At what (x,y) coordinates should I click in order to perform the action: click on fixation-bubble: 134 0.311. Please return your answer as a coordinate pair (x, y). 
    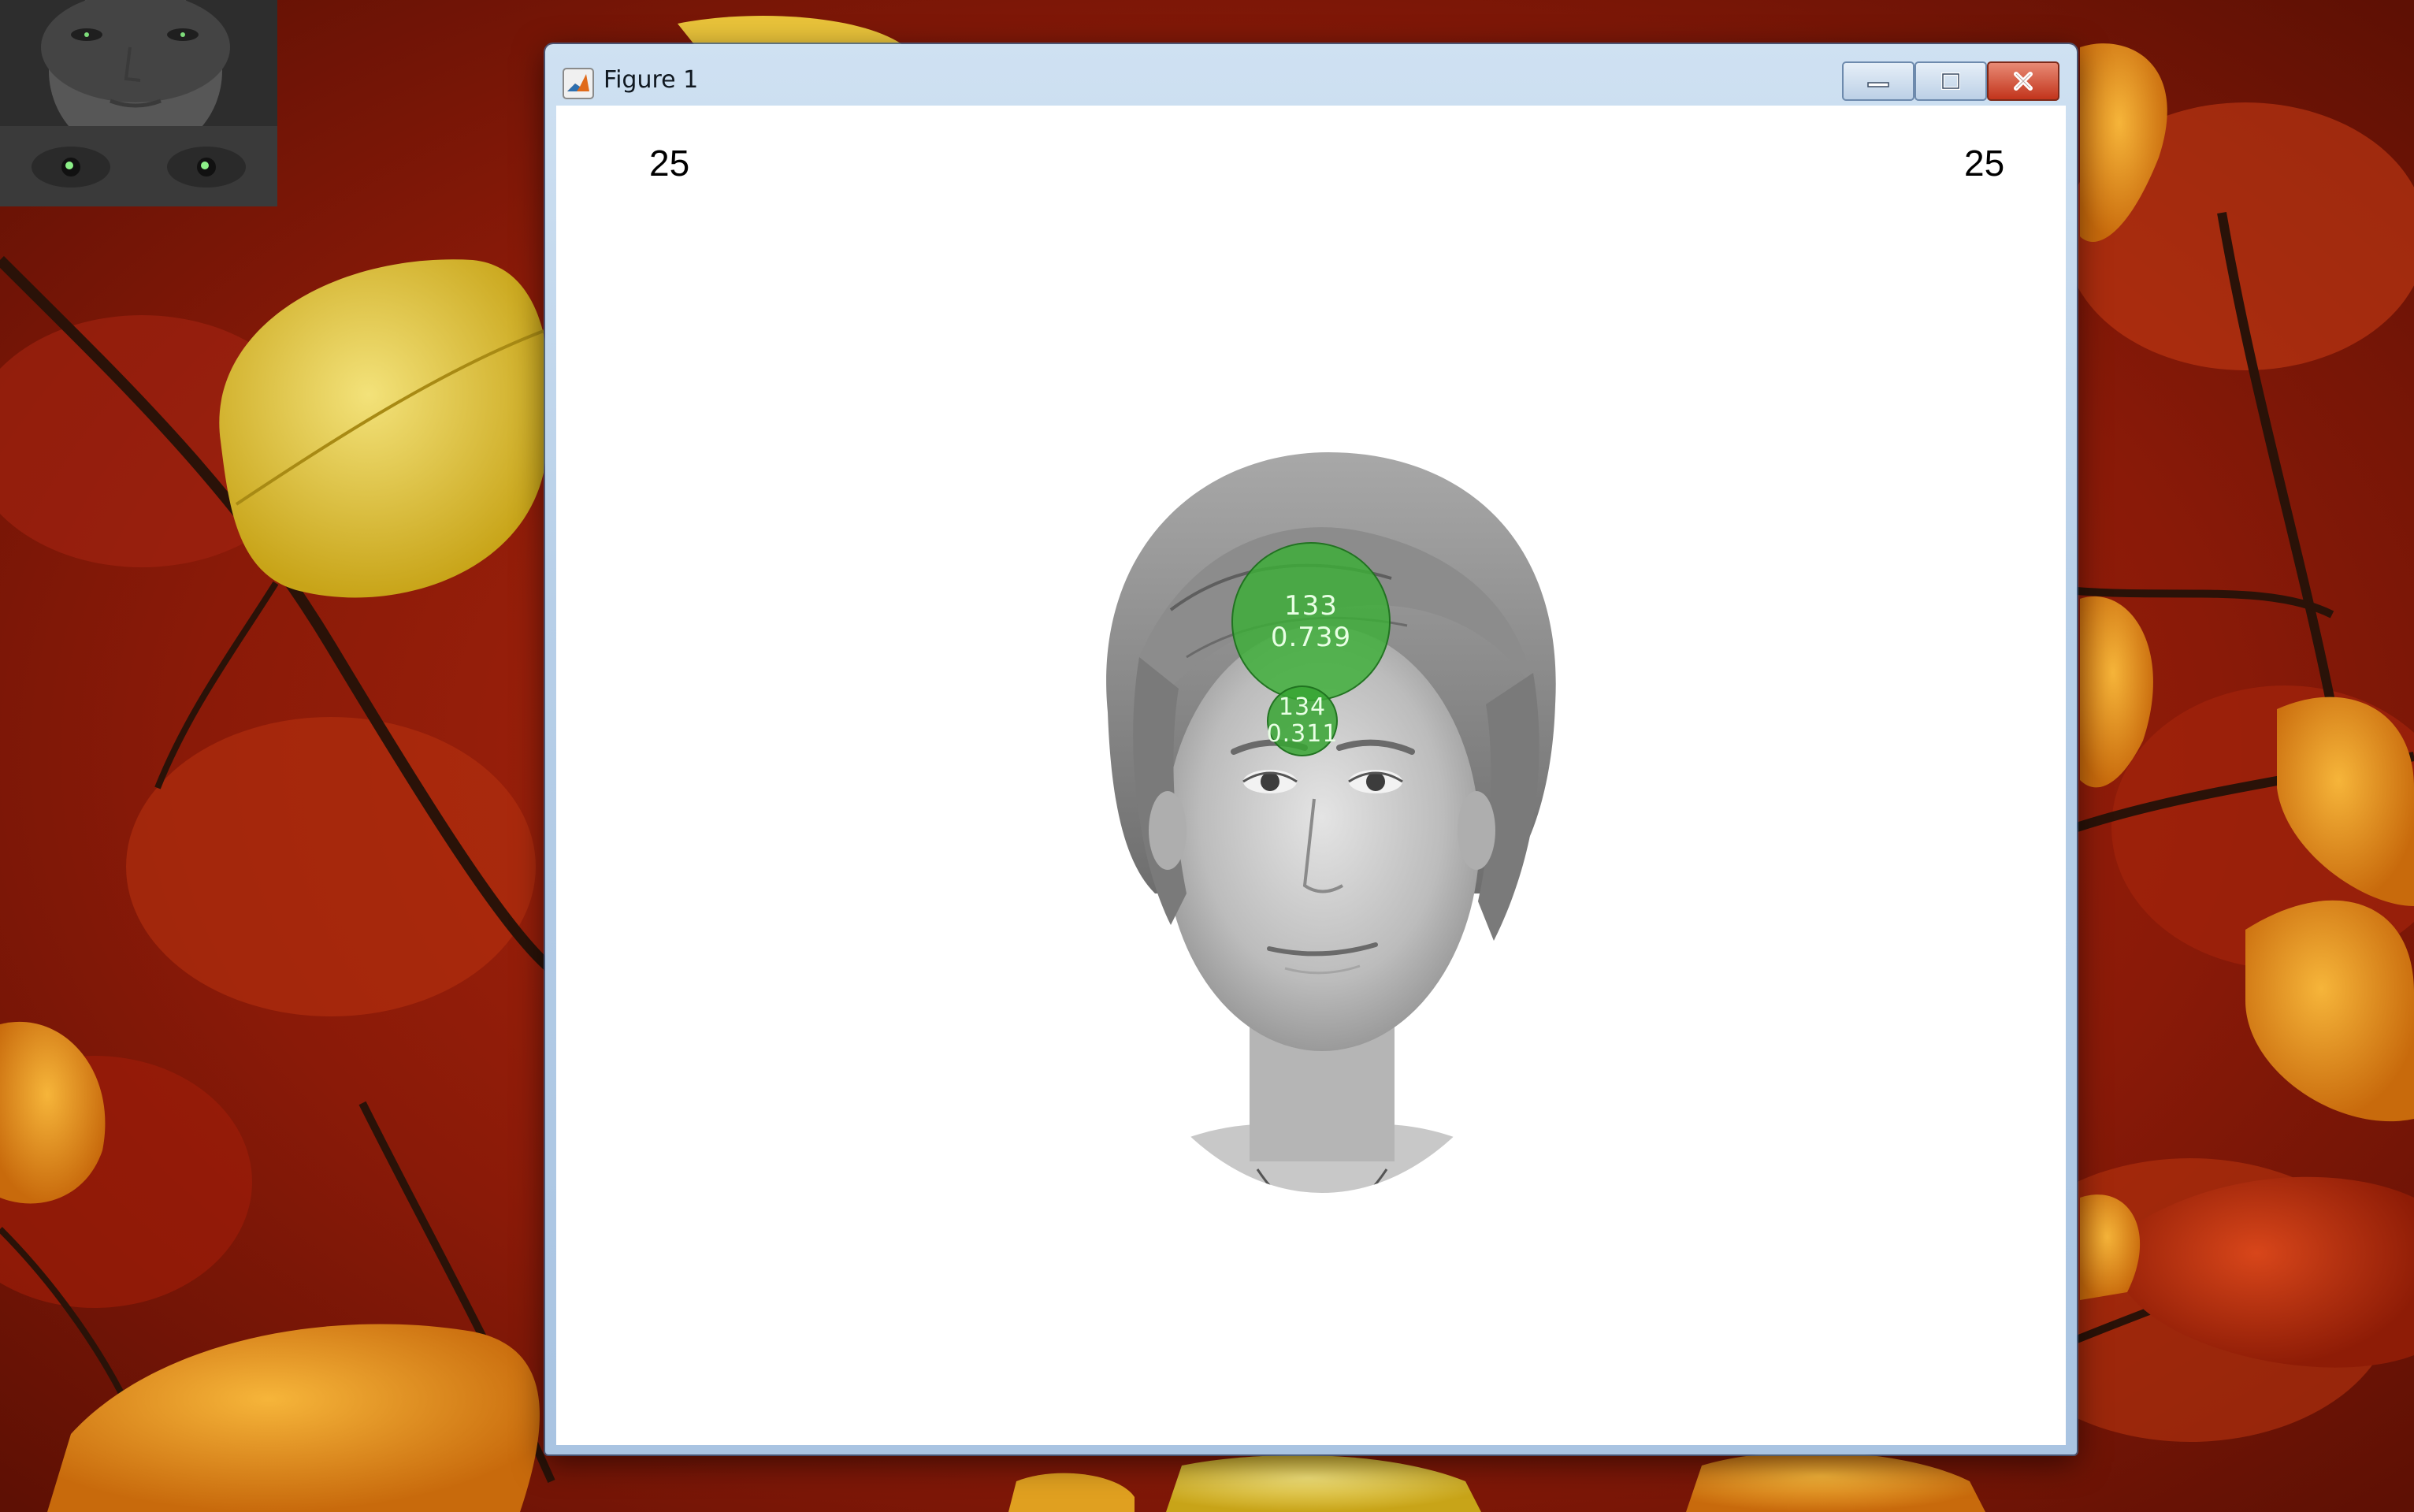
    Looking at the image, I should click on (1303, 720).